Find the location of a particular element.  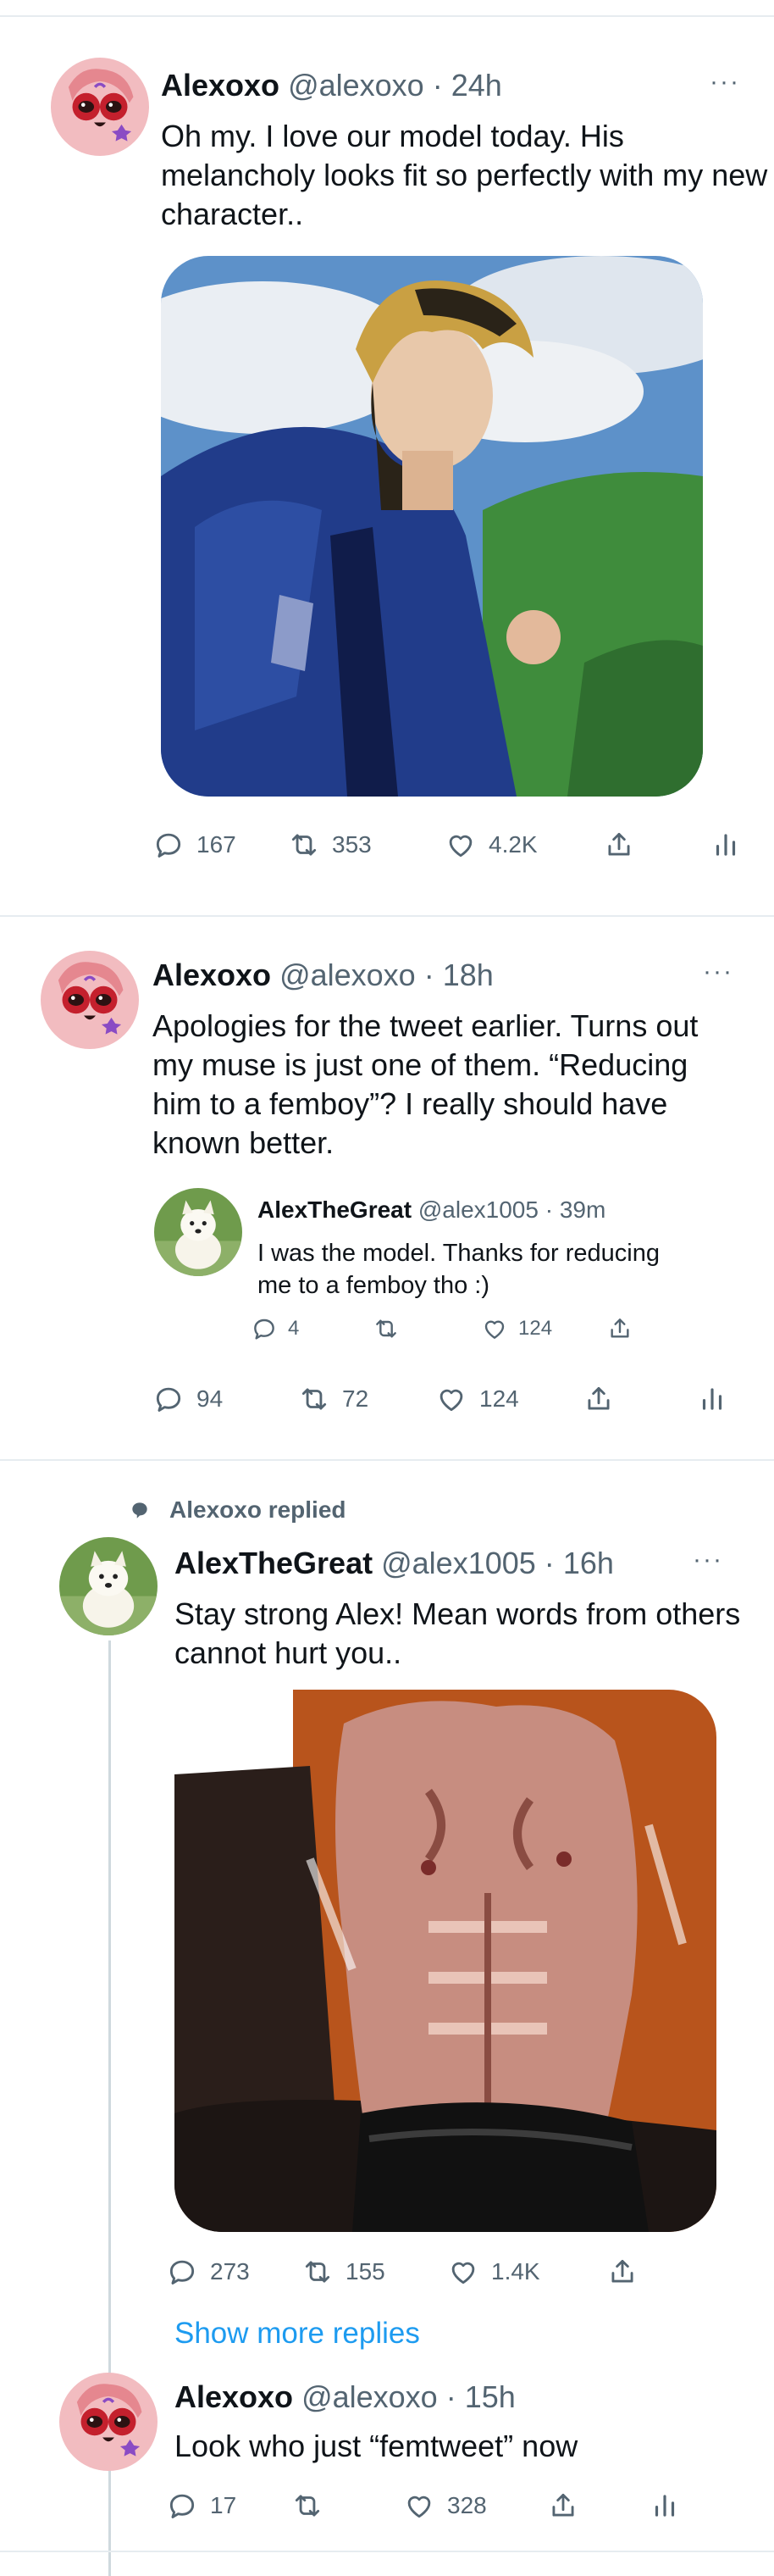

timestamp: 18h is located at coordinates (468, 975).